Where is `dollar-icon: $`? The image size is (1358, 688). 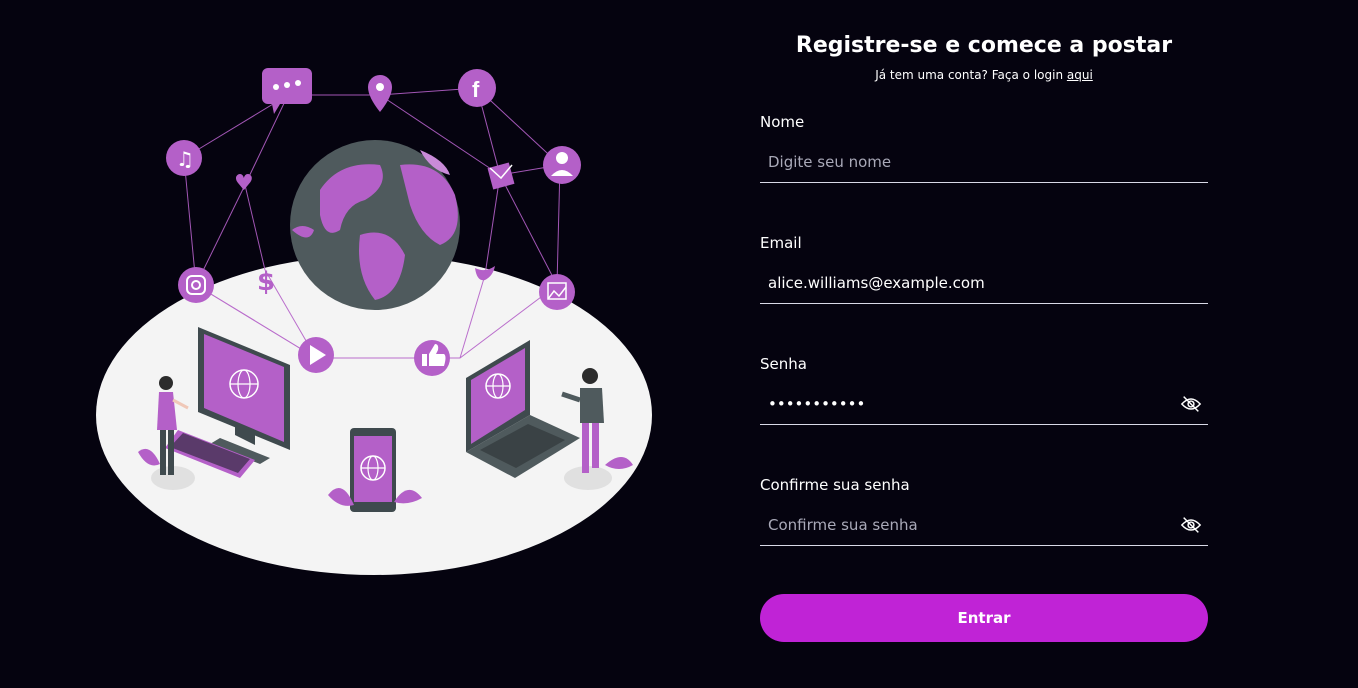 dollar-icon: $ is located at coordinates (266, 282).